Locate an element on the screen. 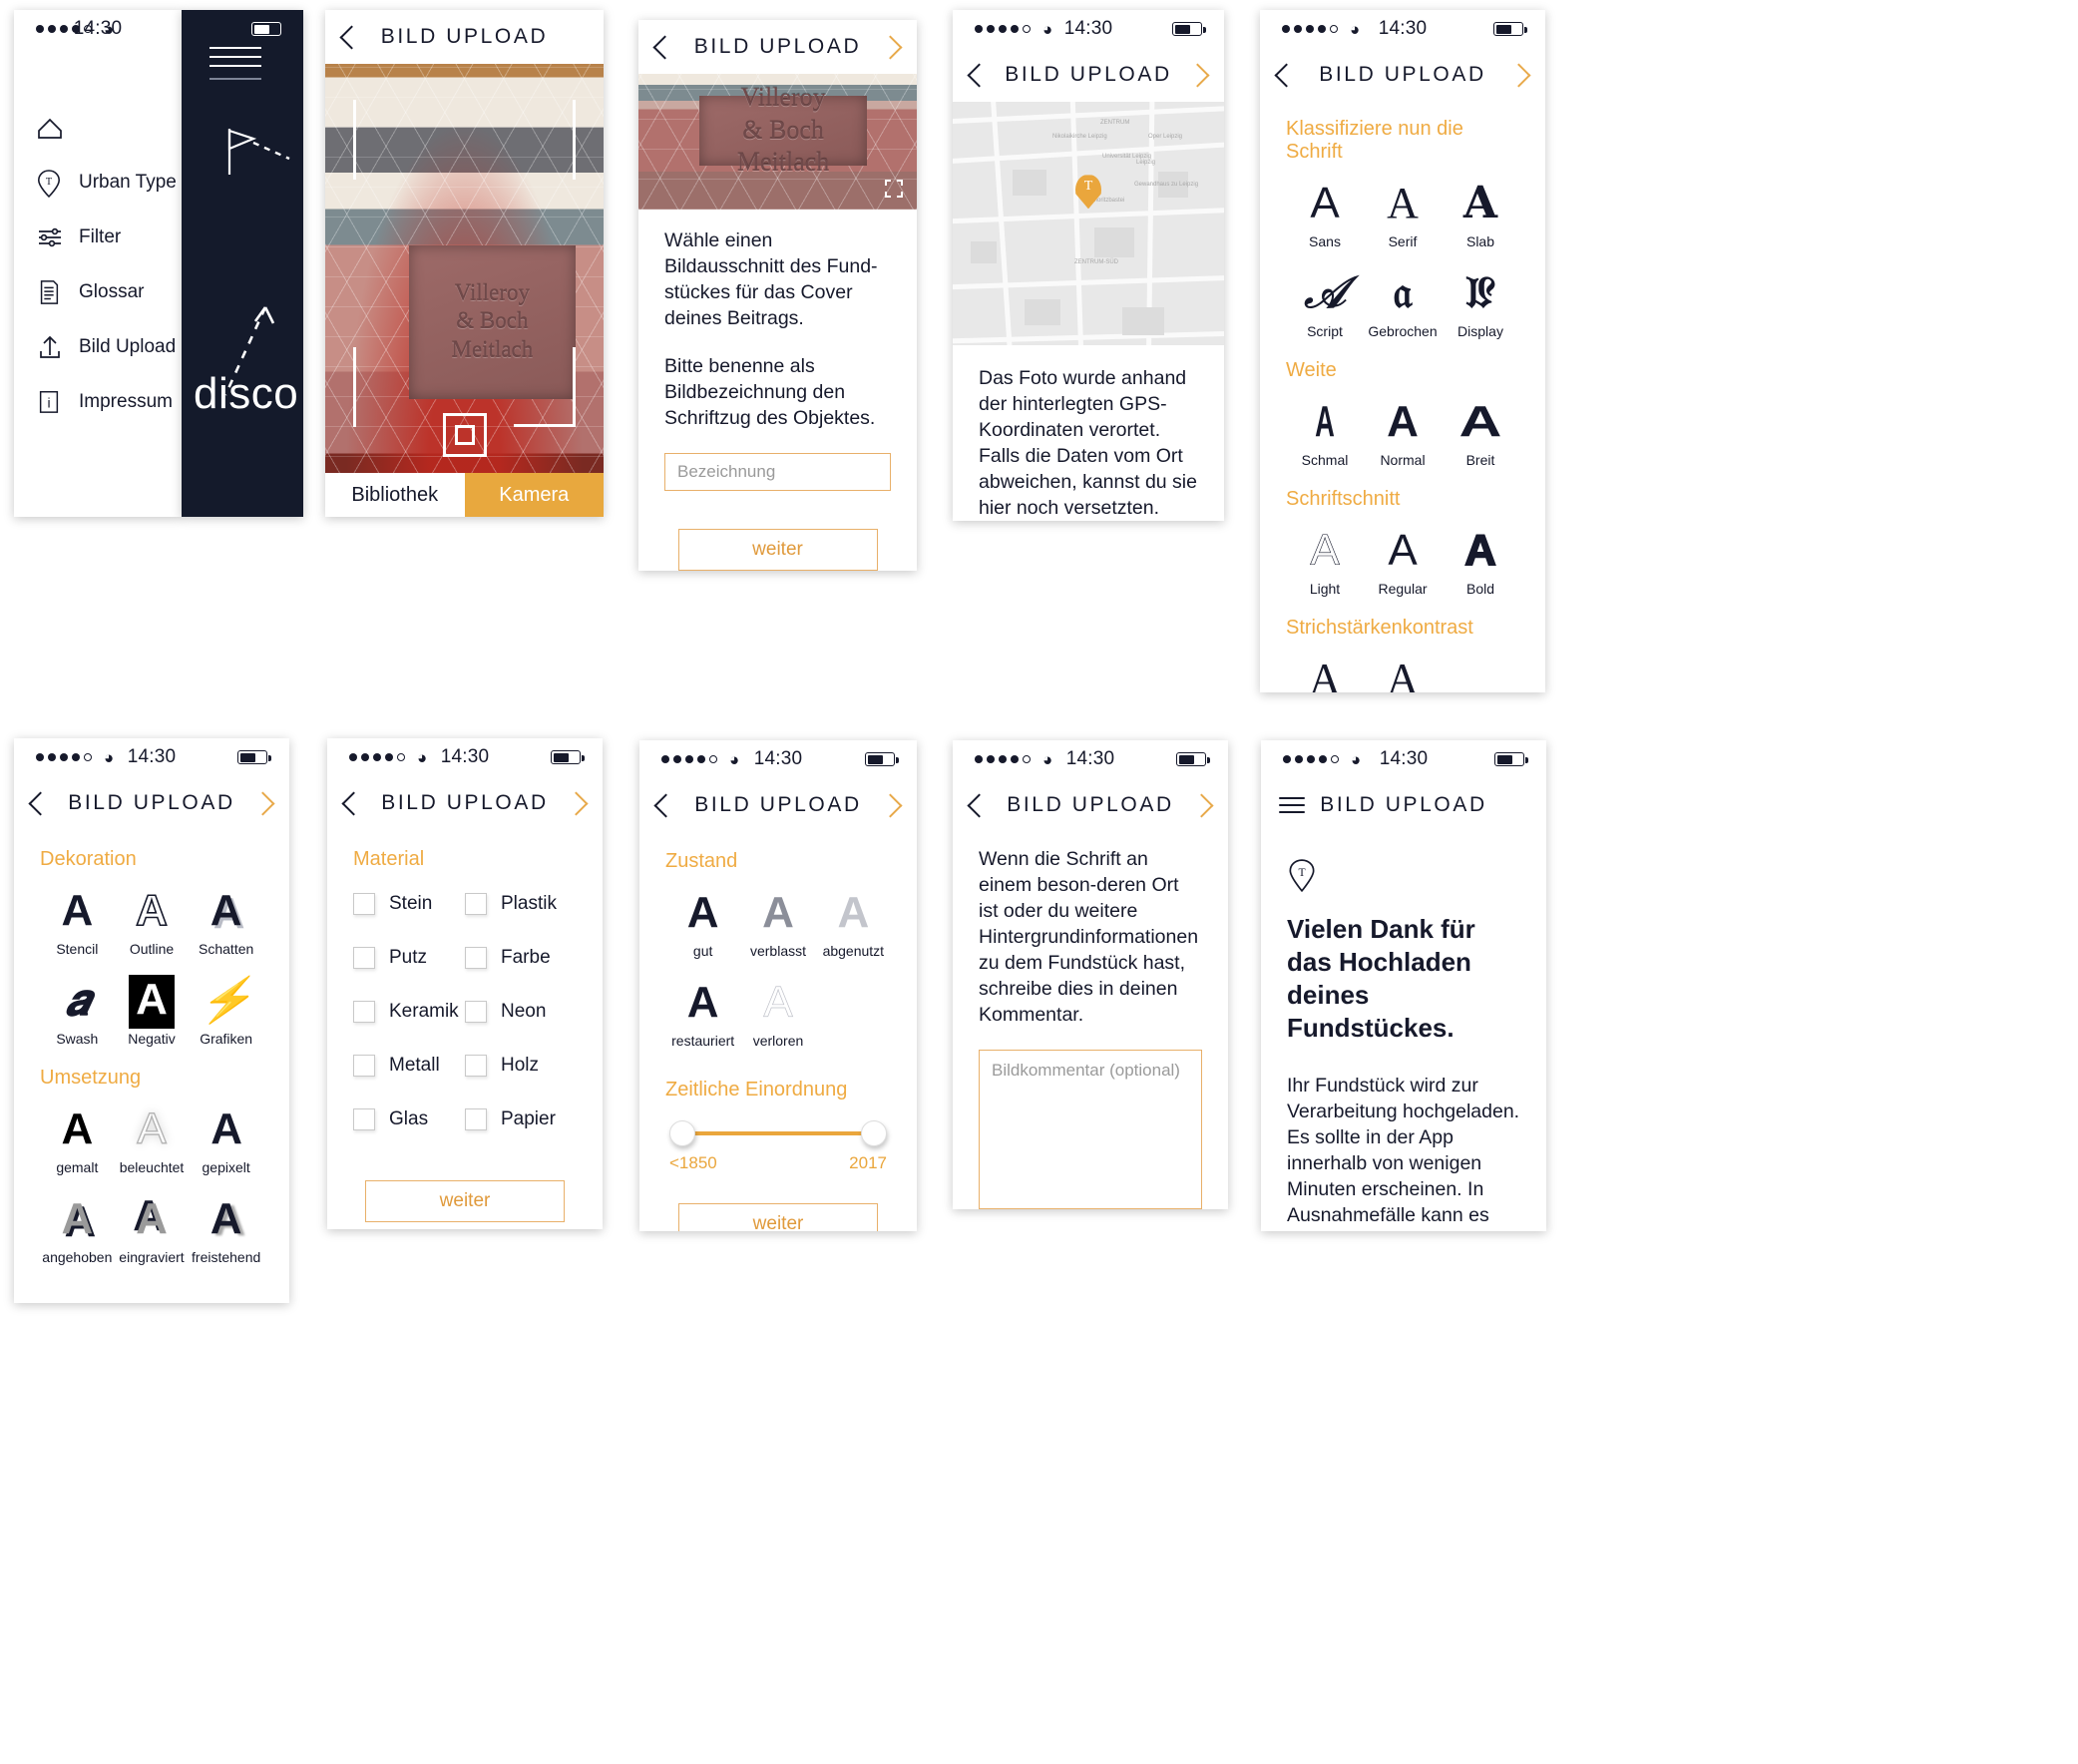 The width and height of the screenshot is (2078, 1764). umsetzung-option-gemalt: Agemalt is located at coordinates (77, 1140).